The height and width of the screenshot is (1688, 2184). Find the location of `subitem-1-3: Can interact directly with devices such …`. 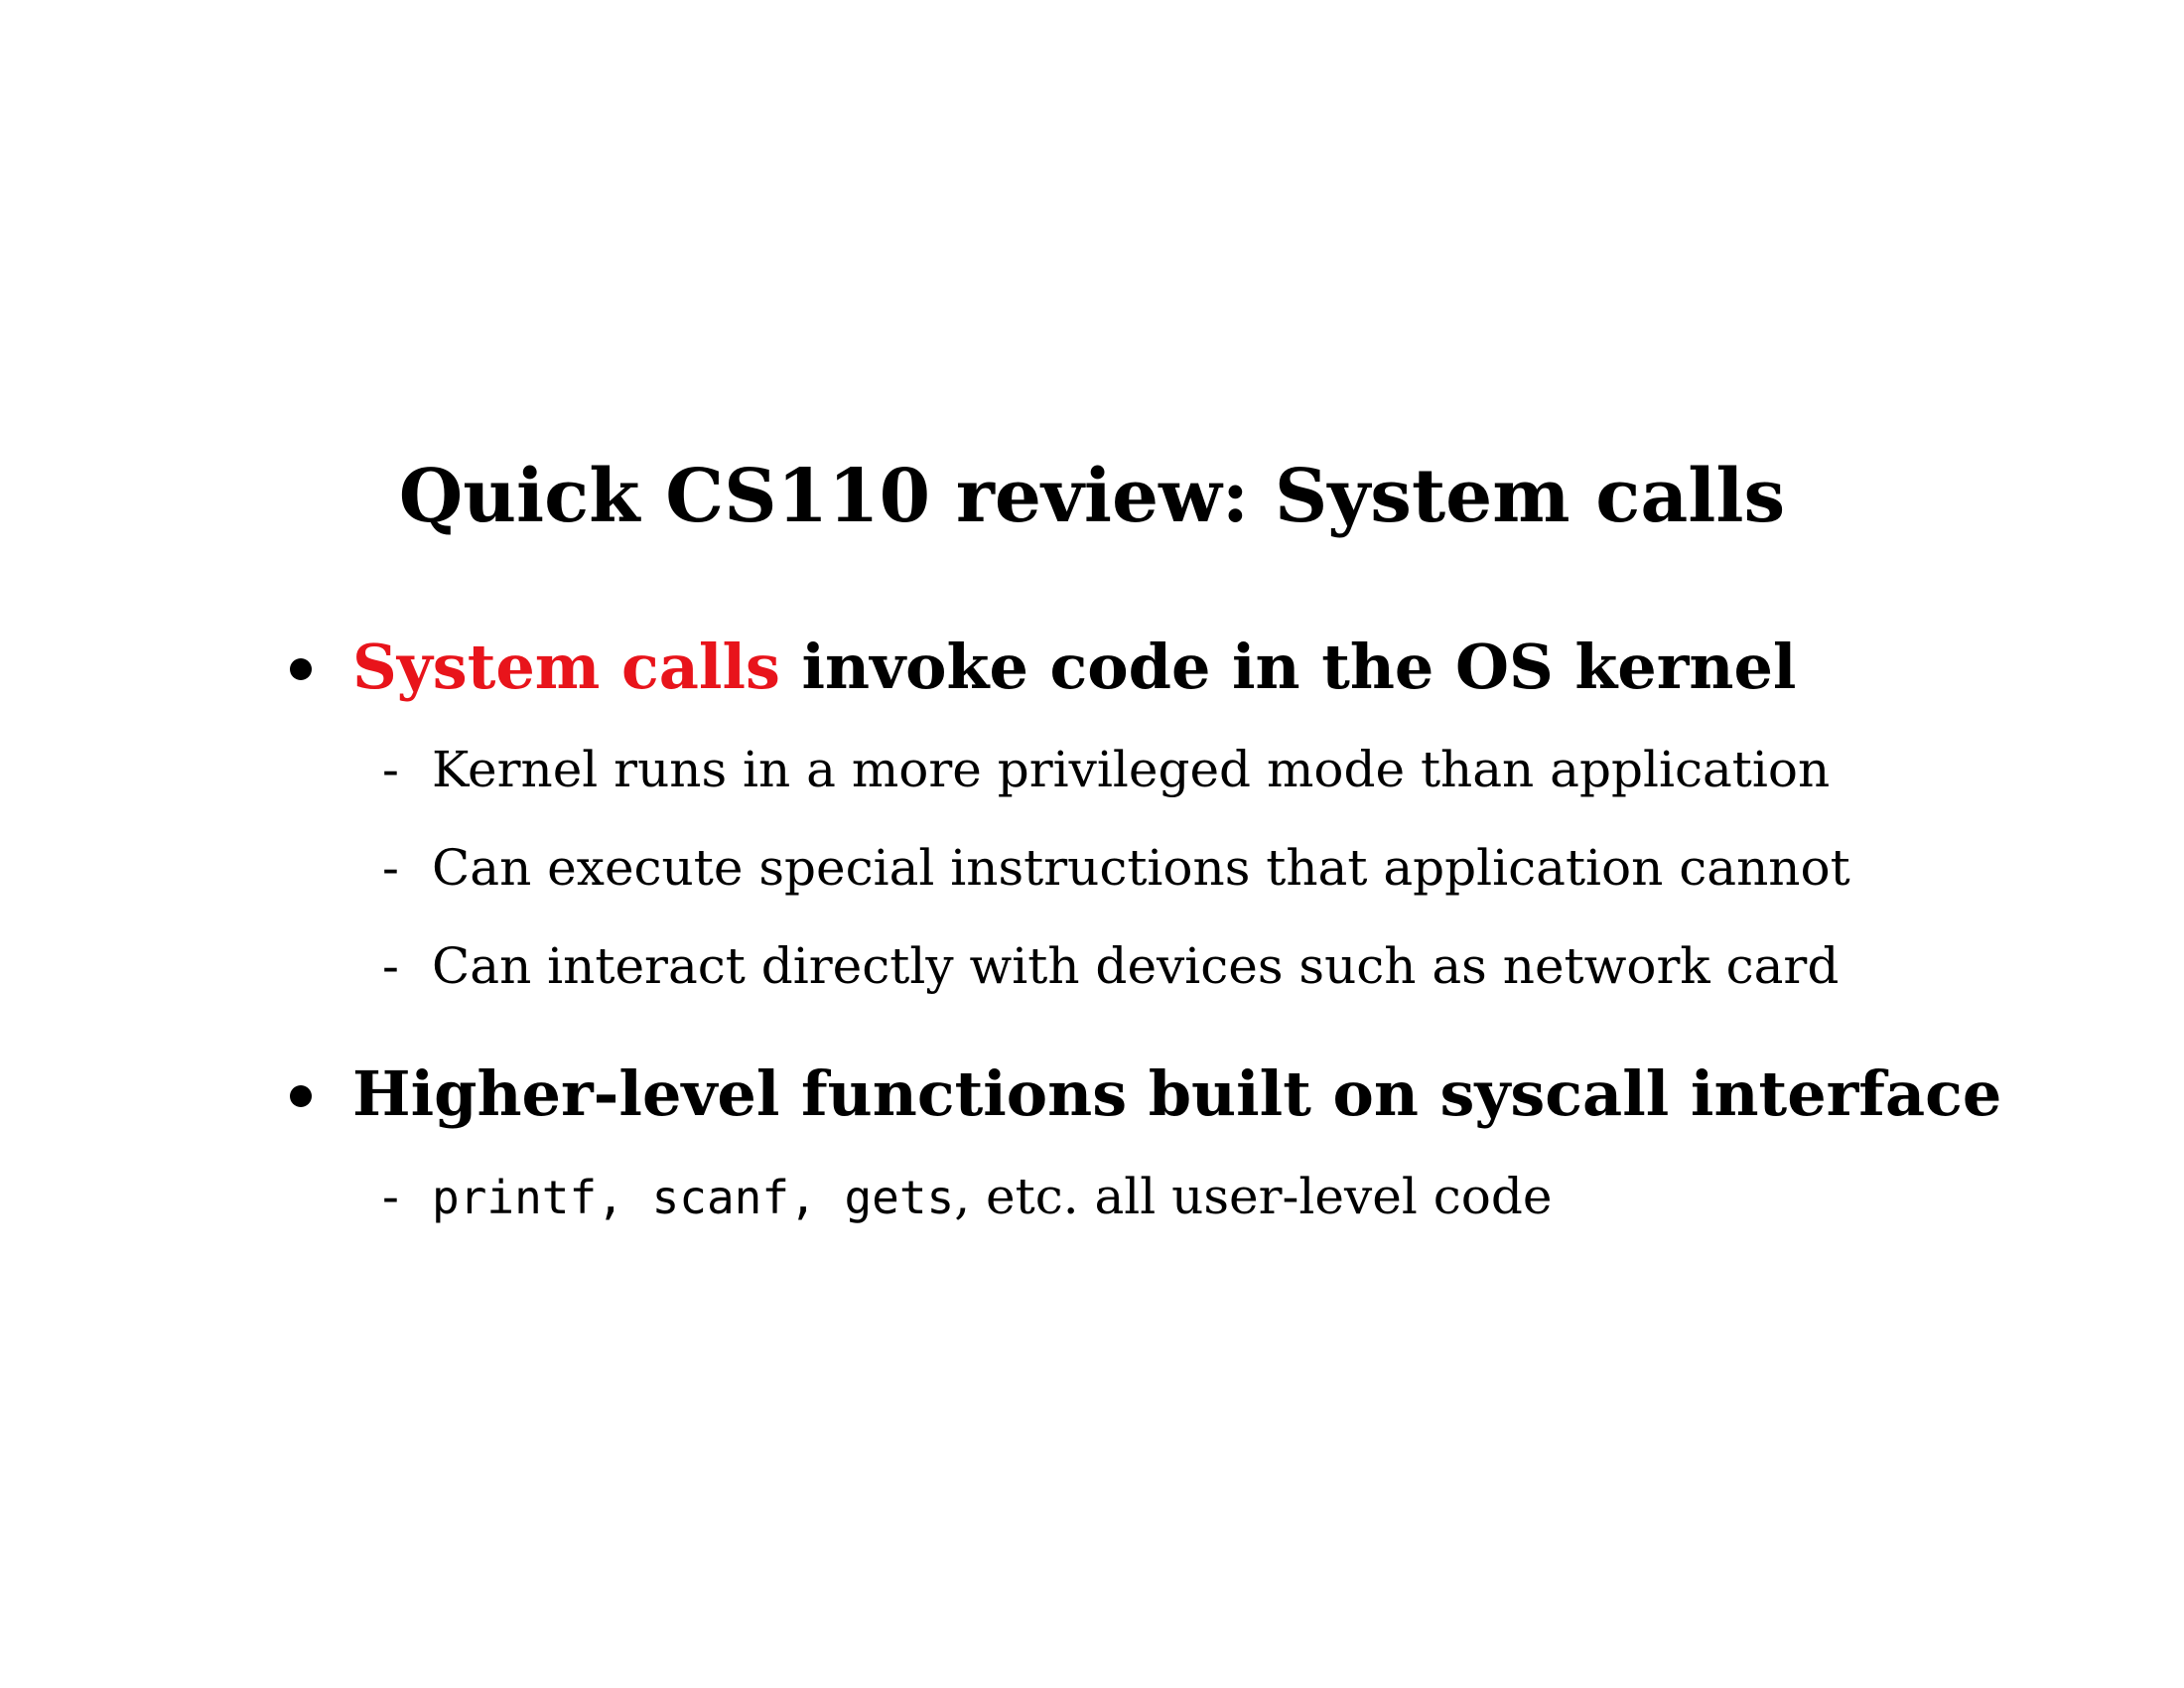

subitem-1-3: Can interact directly with devices such … is located at coordinates (1136, 966).